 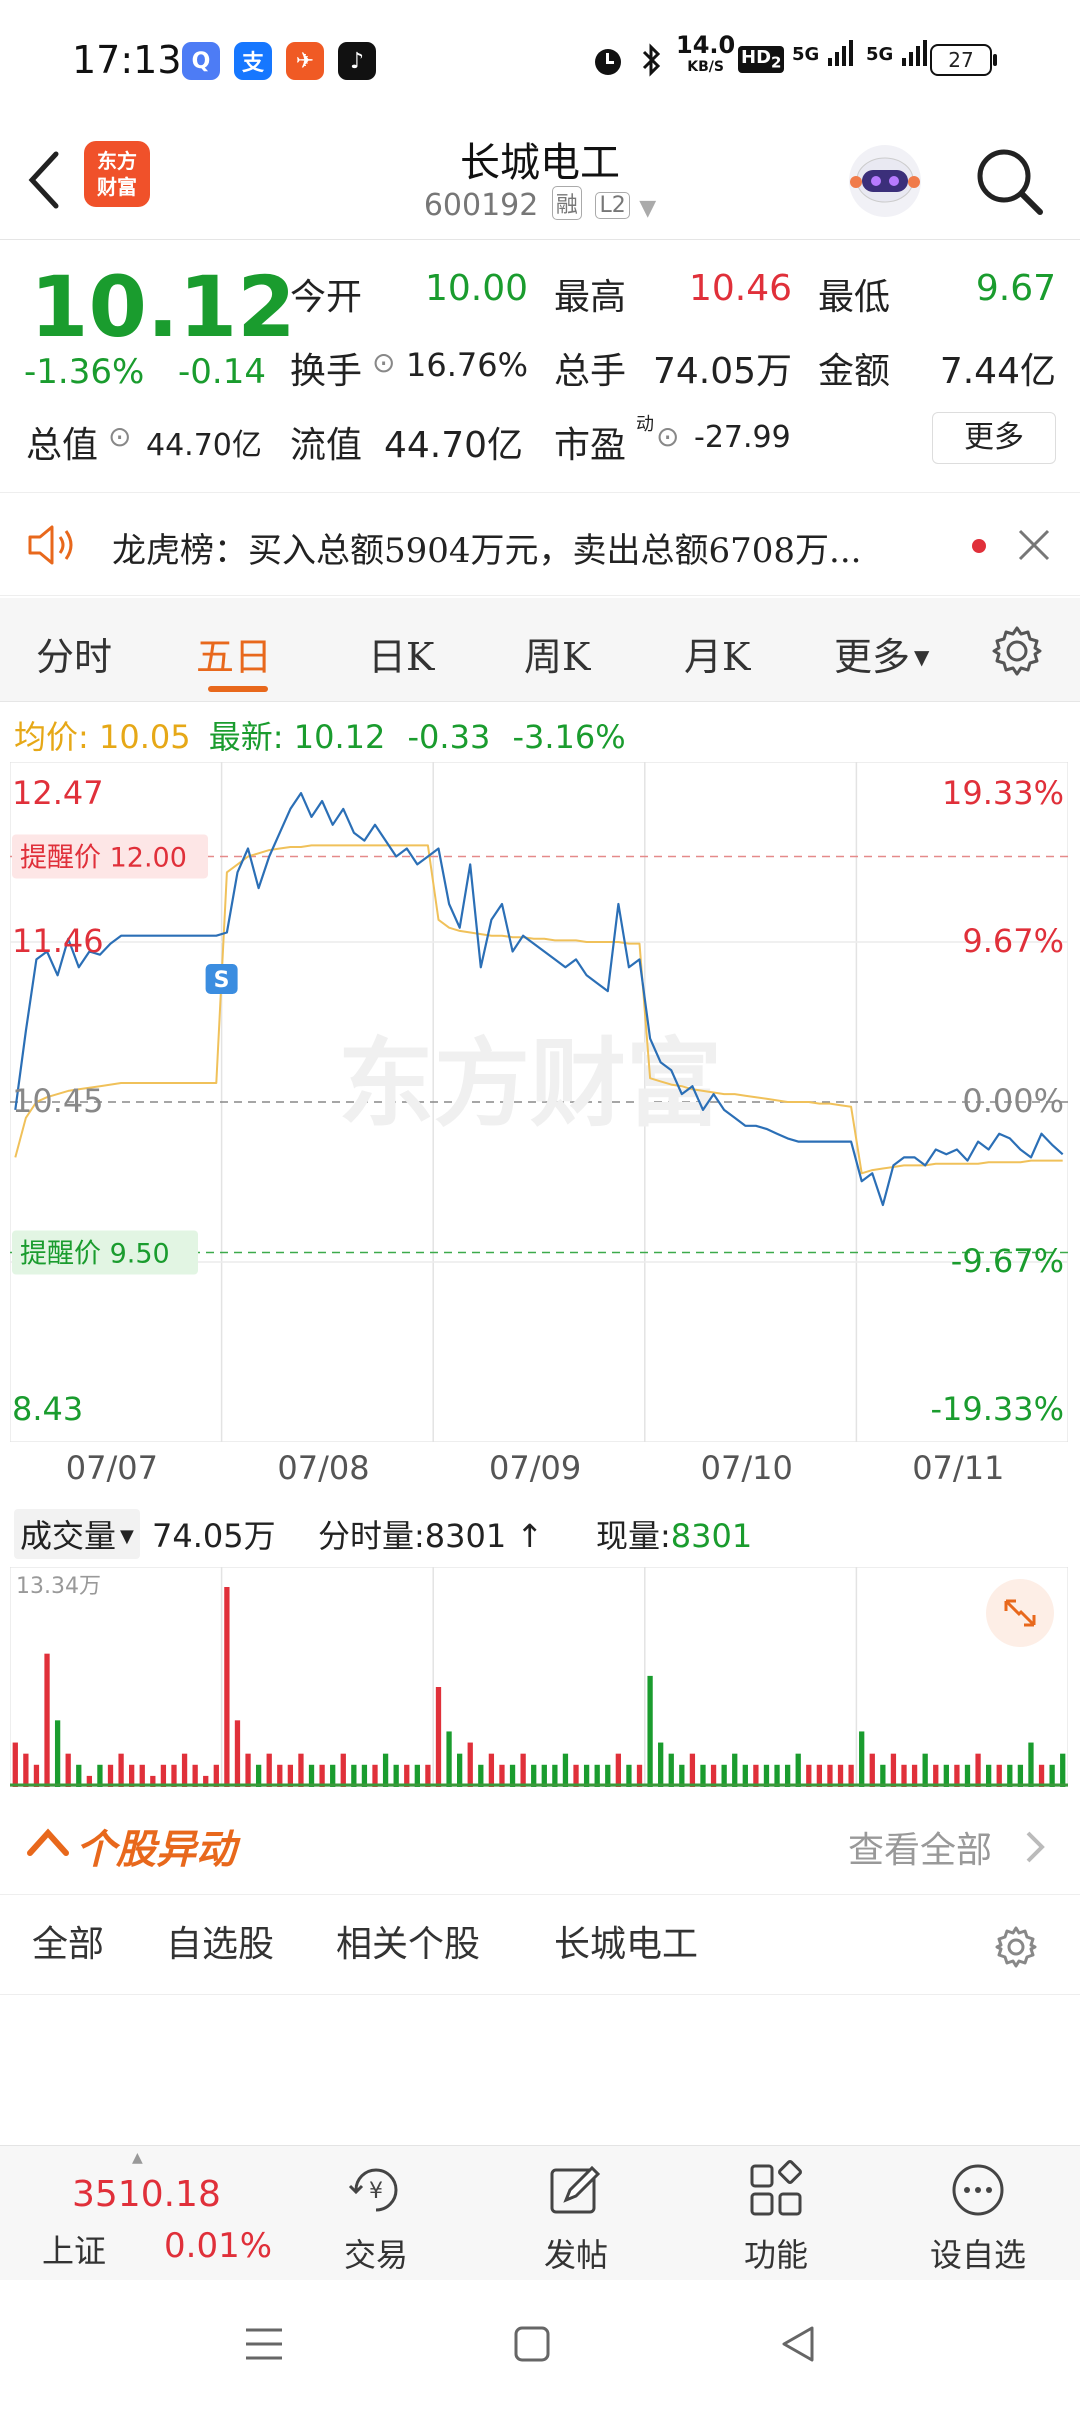 I want to click on tick-volume-value: 8301, so click(x=465, y=1536).